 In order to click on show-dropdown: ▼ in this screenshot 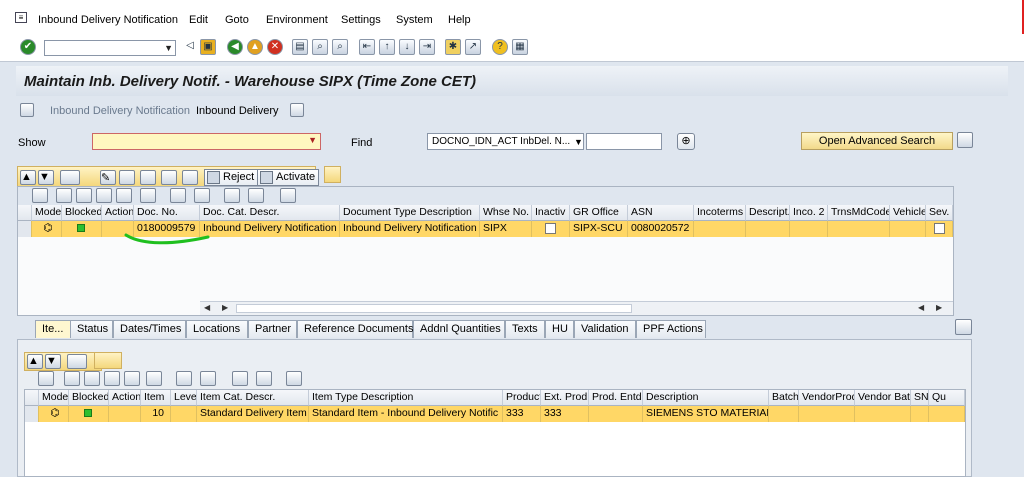, I will do `click(206, 141)`.